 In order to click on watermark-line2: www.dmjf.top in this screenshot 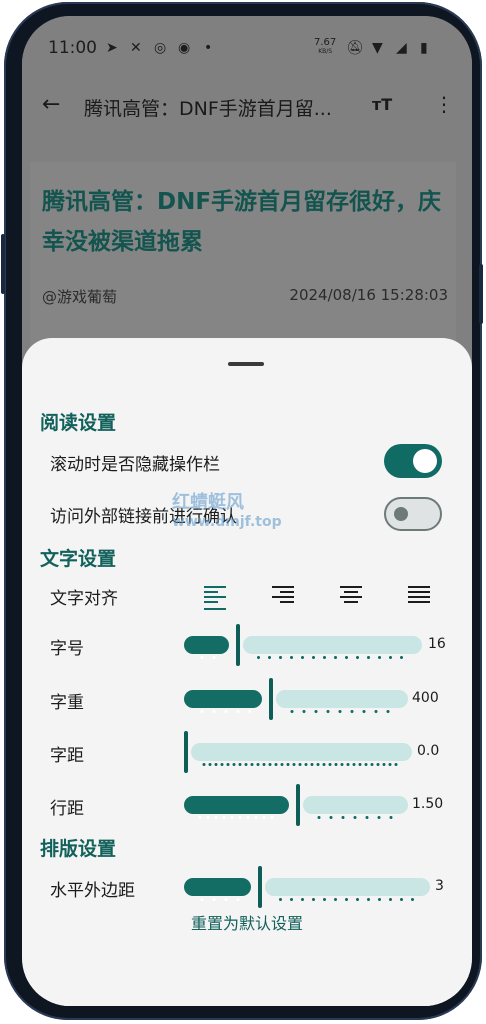, I will do `click(227, 522)`.